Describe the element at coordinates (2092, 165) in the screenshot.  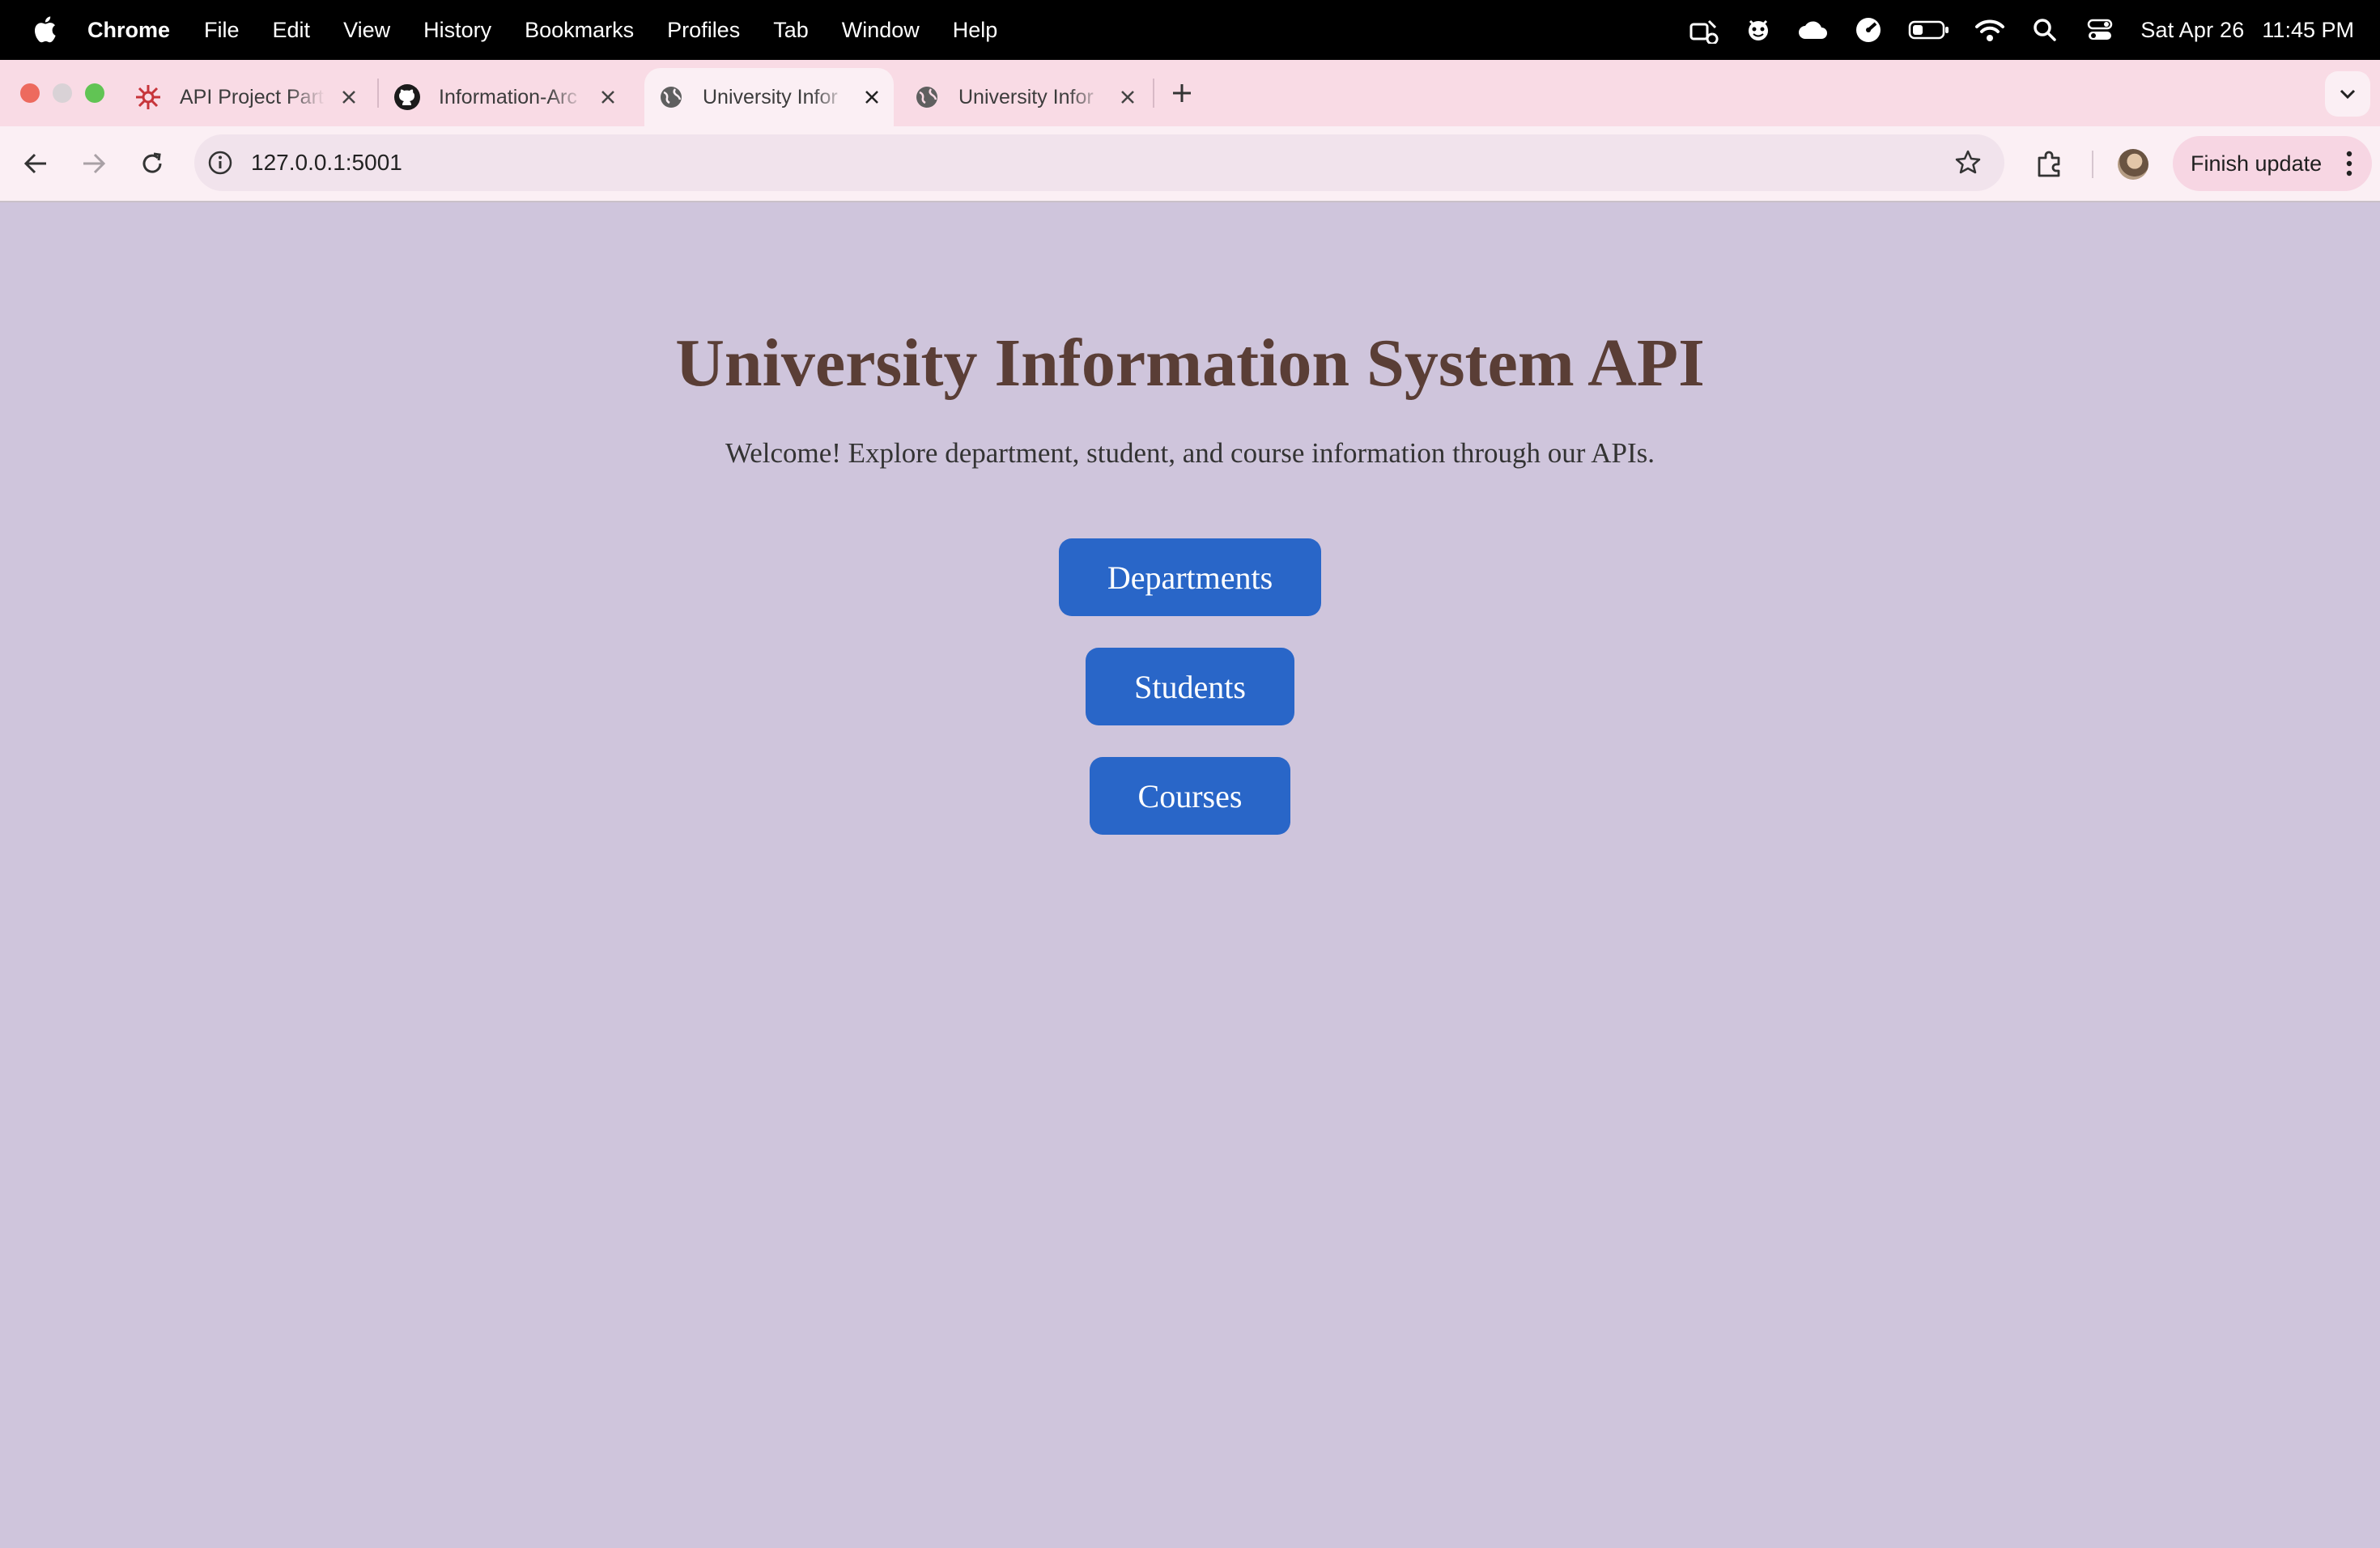
I see `toolbar-separator` at that location.